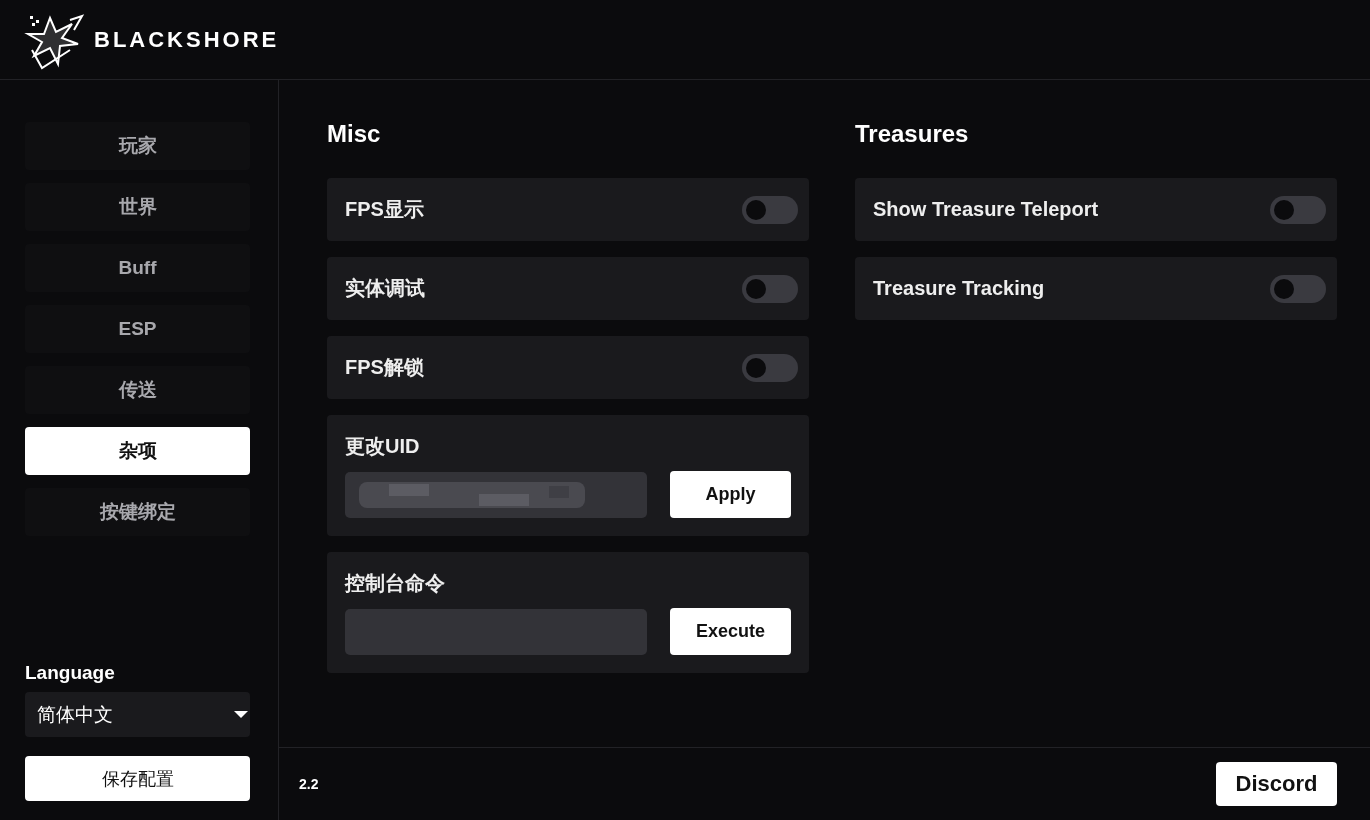 This screenshot has width=1370, height=820. What do you see at coordinates (309, 784) in the screenshot?
I see `version-label: 2.2` at bounding box center [309, 784].